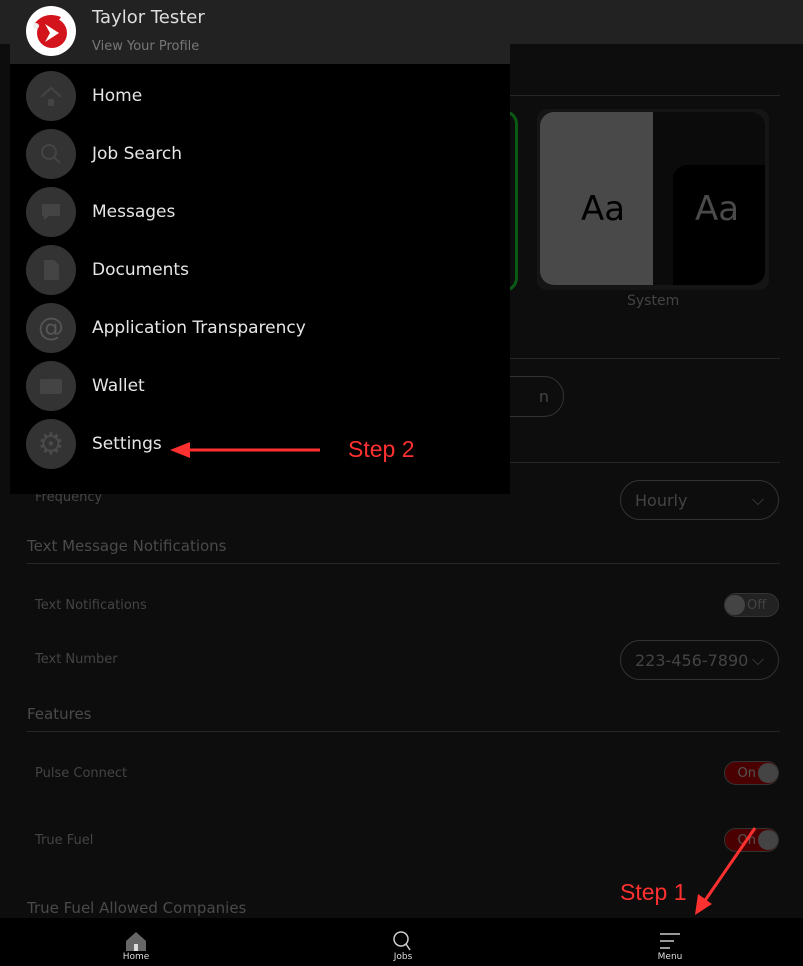 Image resolution: width=803 pixels, height=966 pixels. What do you see at coordinates (381, 449) in the screenshot?
I see `annotation-step-2: Step 2` at bounding box center [381, 449].